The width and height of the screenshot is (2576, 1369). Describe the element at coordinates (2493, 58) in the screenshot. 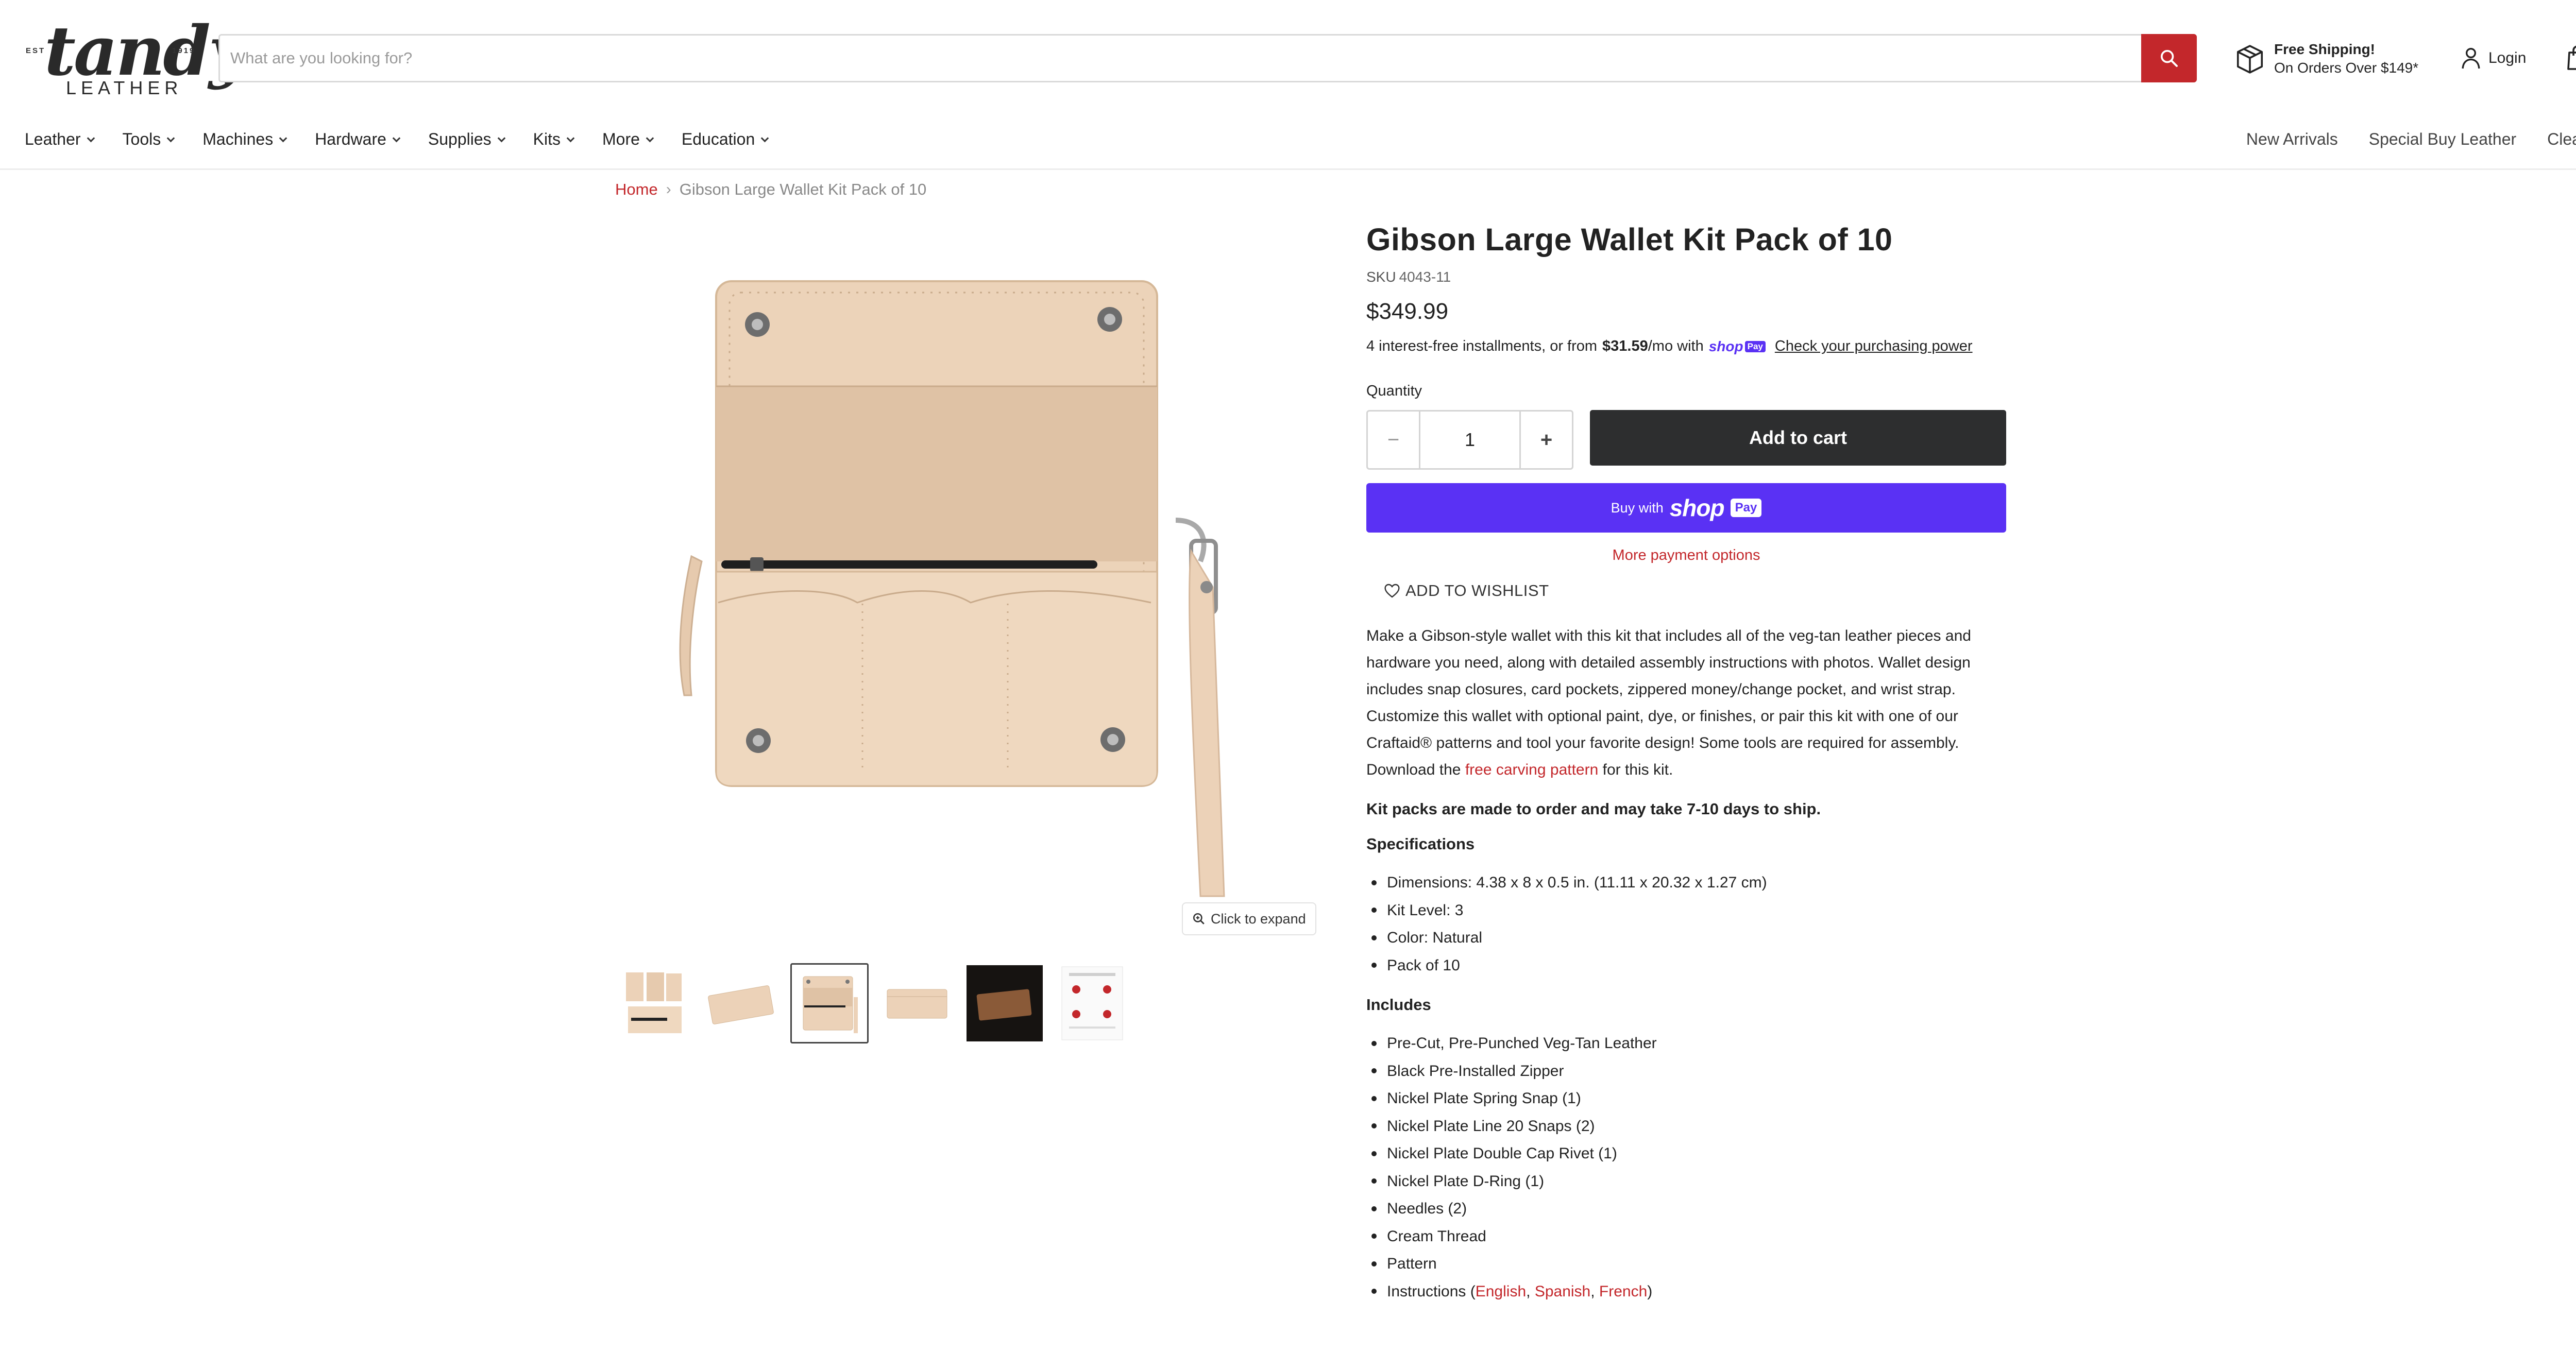

I see `login-link: Login` at that location.